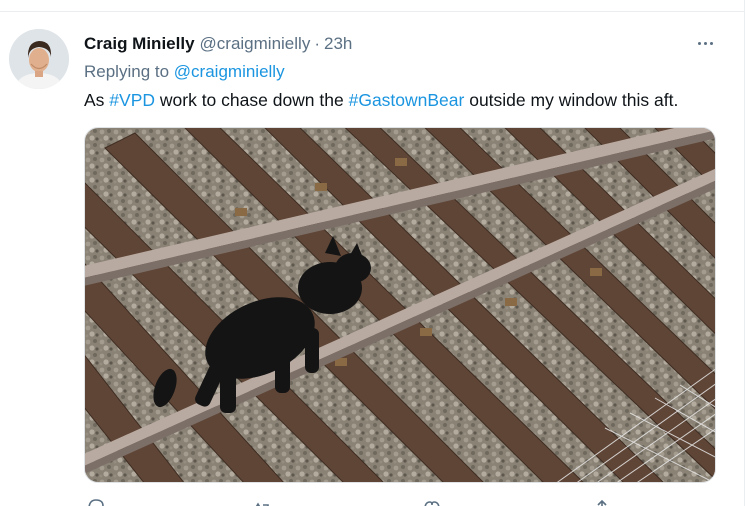 The width and height of the screenshot is (745, 506). I want to click on tweet-actions, so click(354, 501).